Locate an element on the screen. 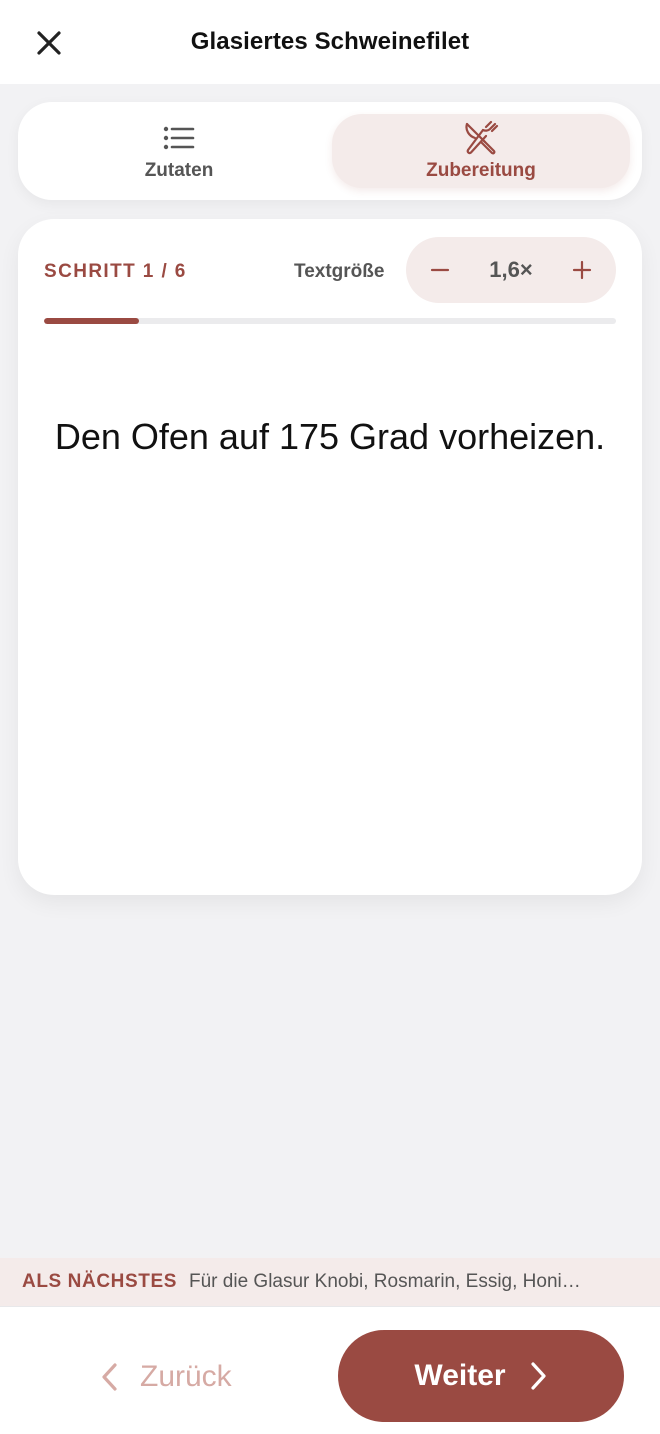 The image size is (660, 1434). next-button: Weiter is located at coordinates (481, 1376).